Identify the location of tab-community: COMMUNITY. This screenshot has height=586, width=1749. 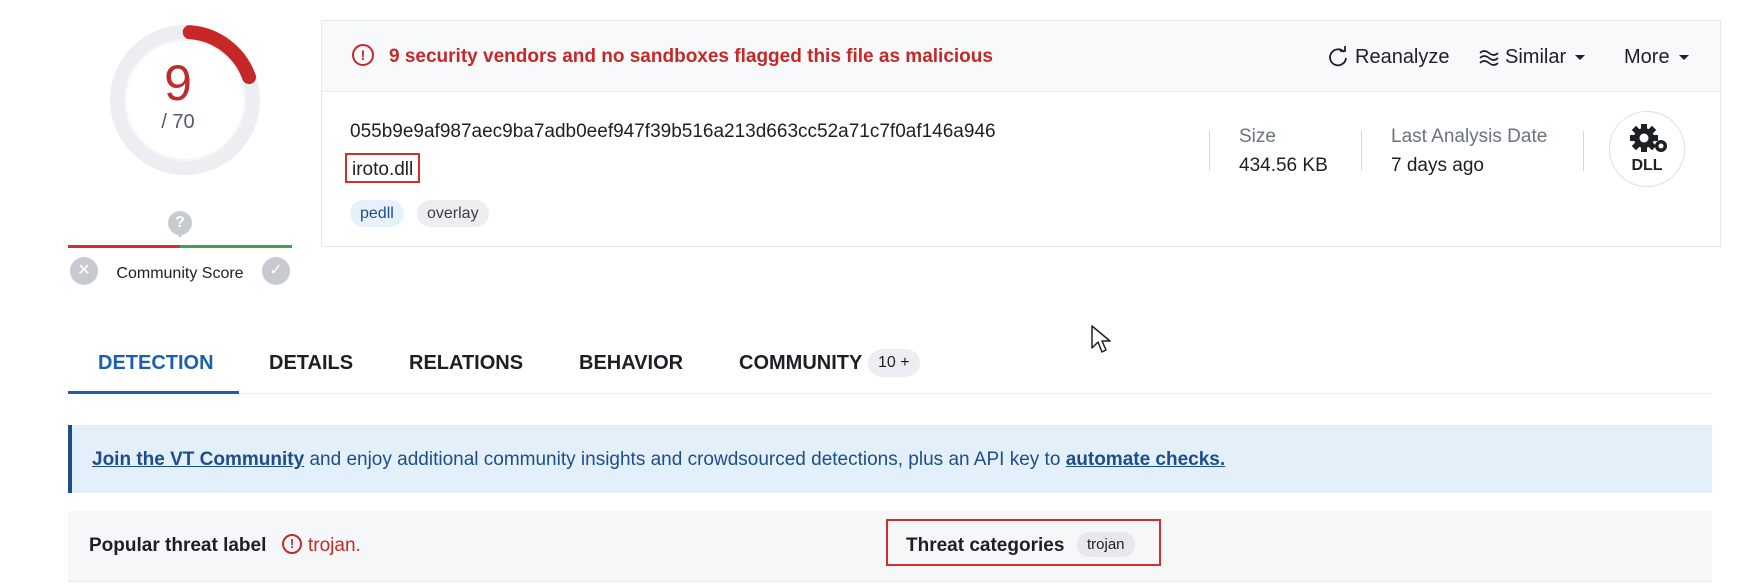
(800, 363).